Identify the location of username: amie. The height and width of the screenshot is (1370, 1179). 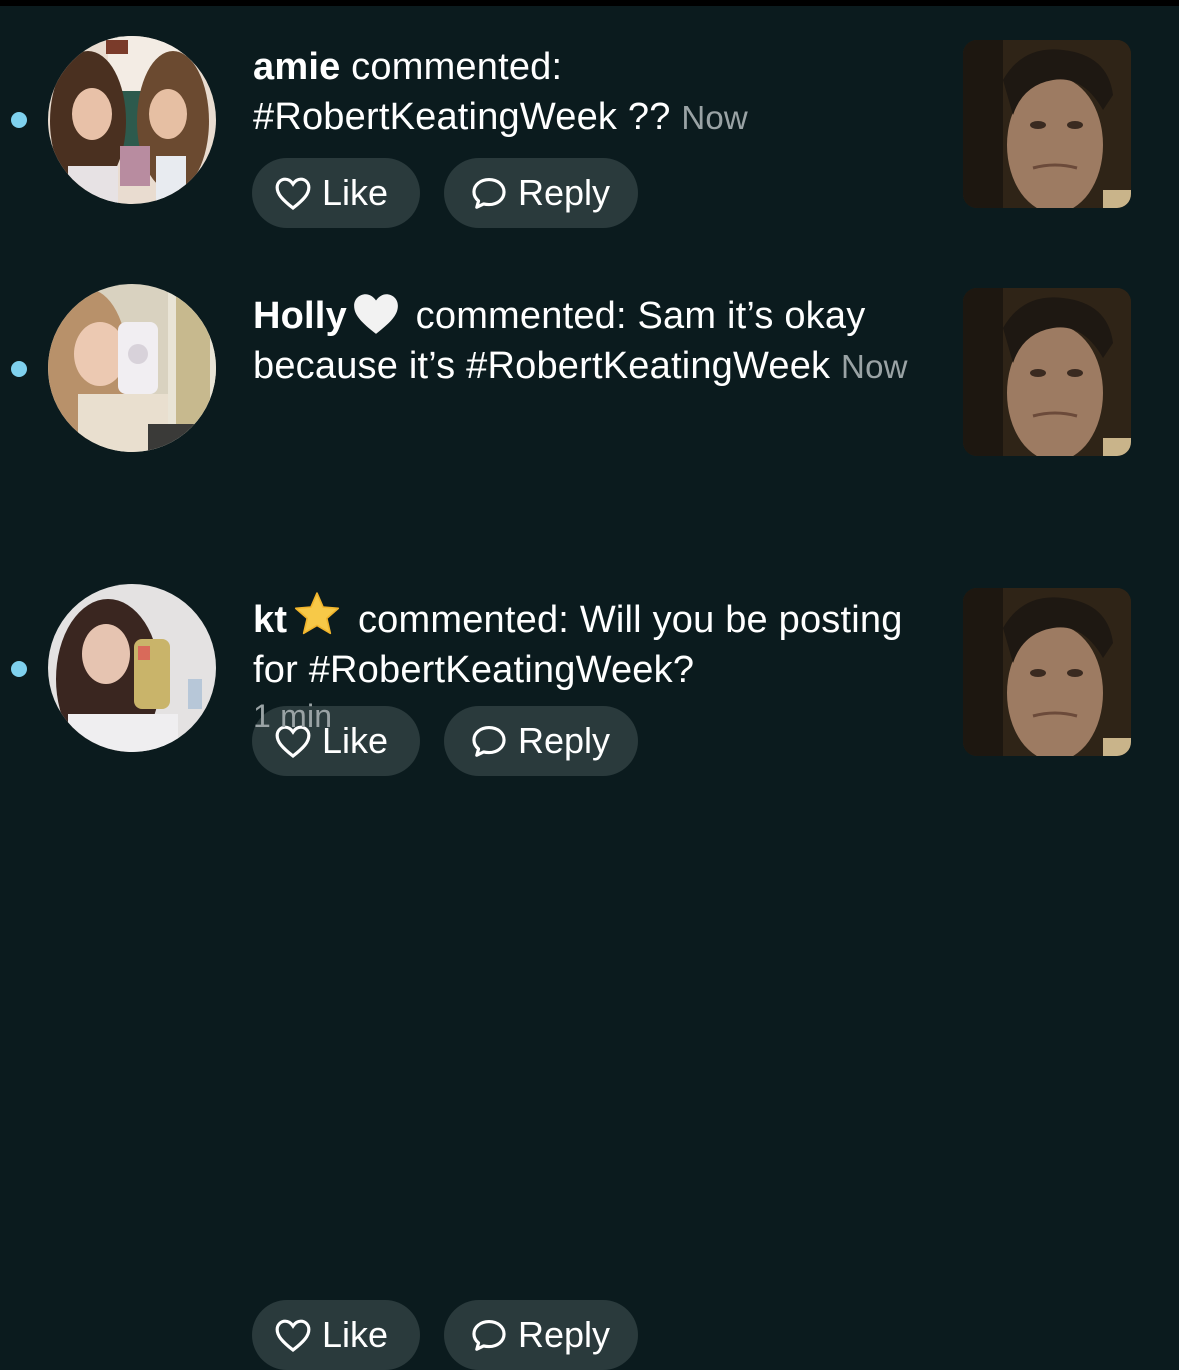
(296, 67).